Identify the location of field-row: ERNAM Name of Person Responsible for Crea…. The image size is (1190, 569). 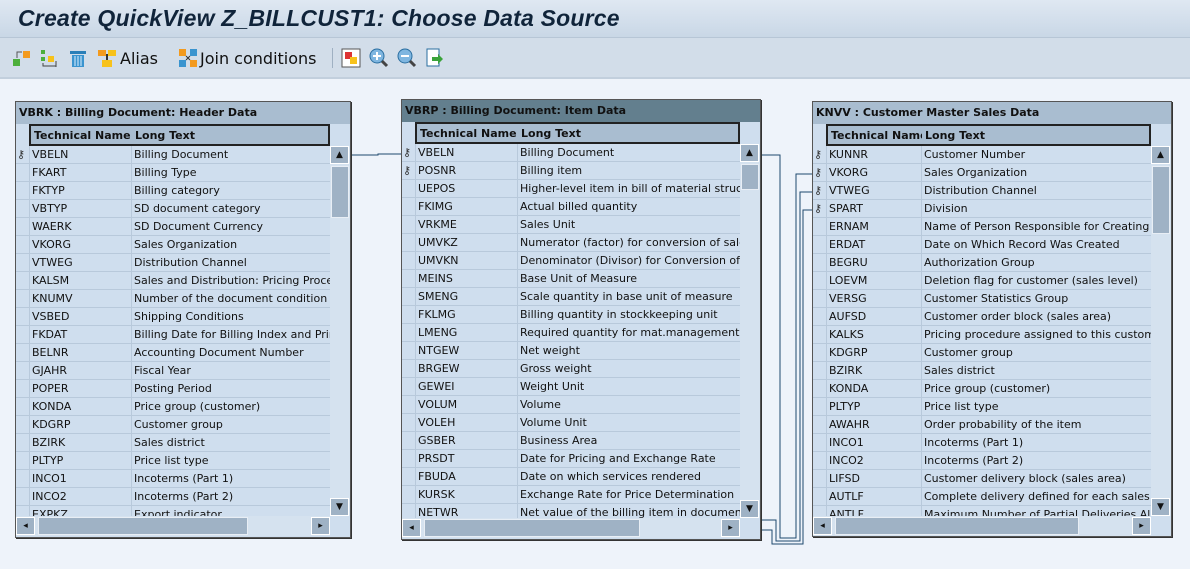
(982, 227).